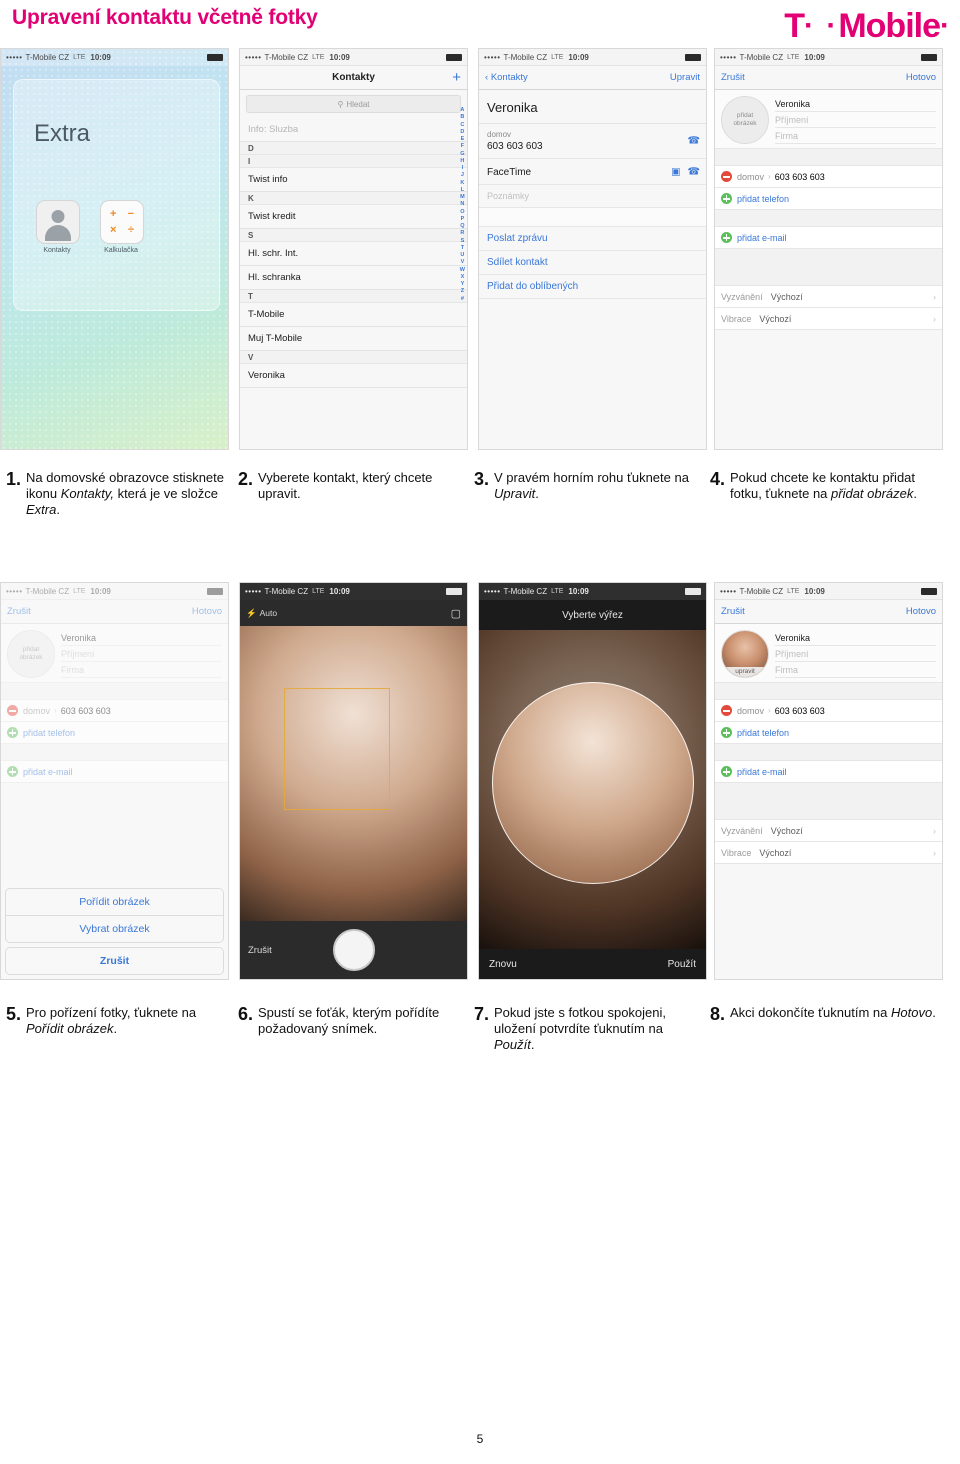 This screenshot has height=1464, width=960. What do you see at coordinates (745, 672) in the screenshot?
I see `edit-photo-label: upravit` at bounding box center [745, 672].